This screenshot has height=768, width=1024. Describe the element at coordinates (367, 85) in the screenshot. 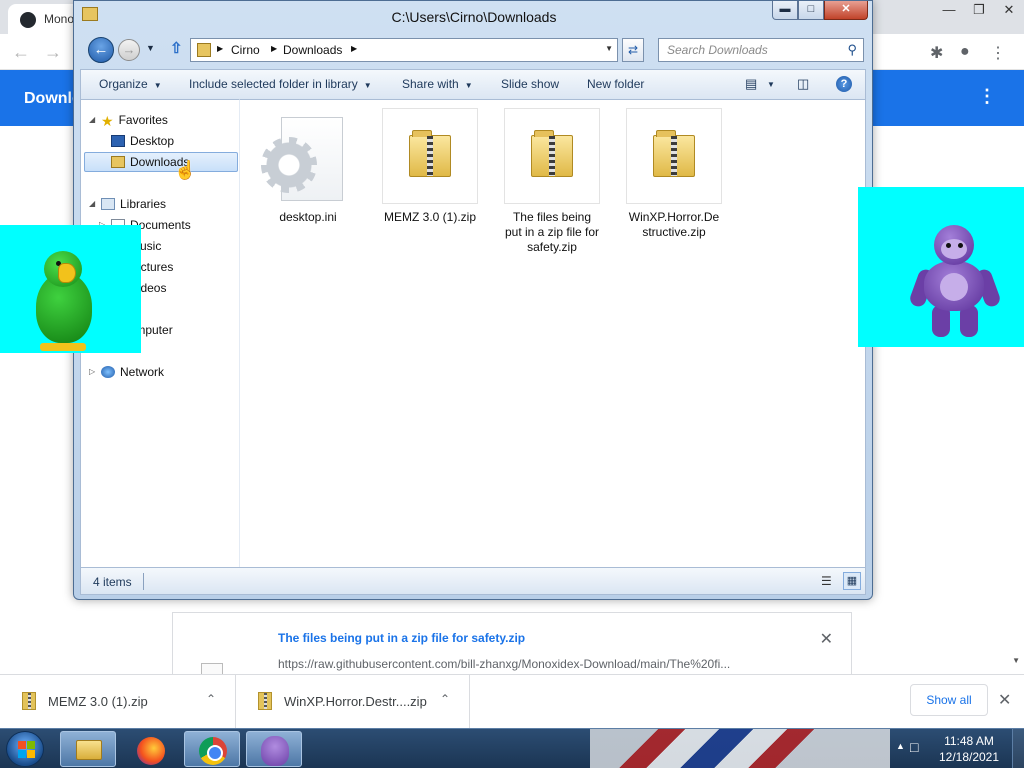

I see `chevron-down-icon: ▼` at that location.